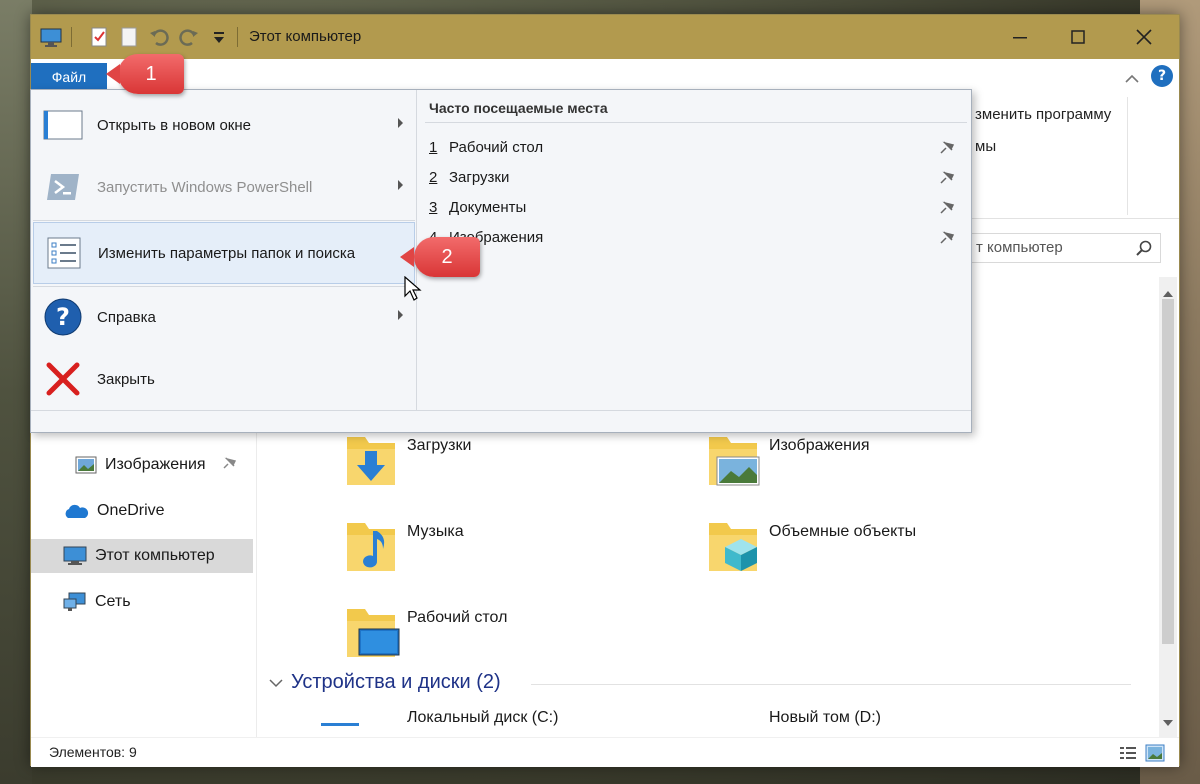 The height and width of the screenshot is (784, 1200). I want to click on ribbon-tab-bar, so click(605, 75).